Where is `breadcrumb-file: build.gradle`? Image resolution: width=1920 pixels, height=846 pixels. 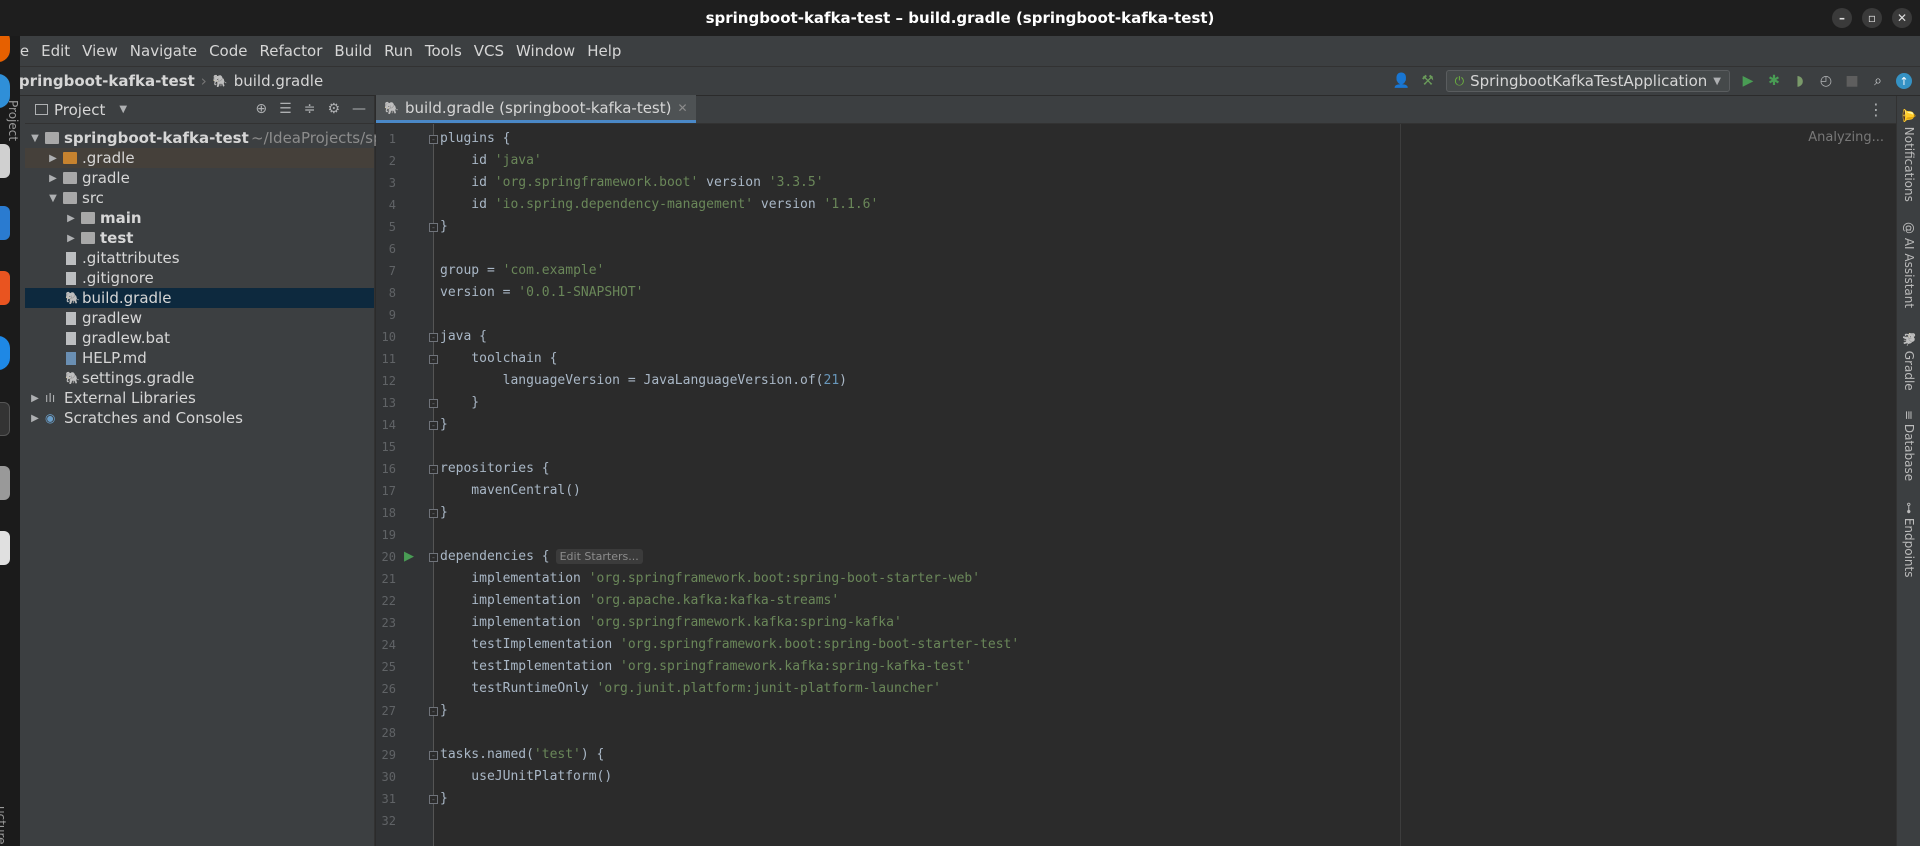 breadcrumb-file: build.gradle is located at coordinates (278, 81).